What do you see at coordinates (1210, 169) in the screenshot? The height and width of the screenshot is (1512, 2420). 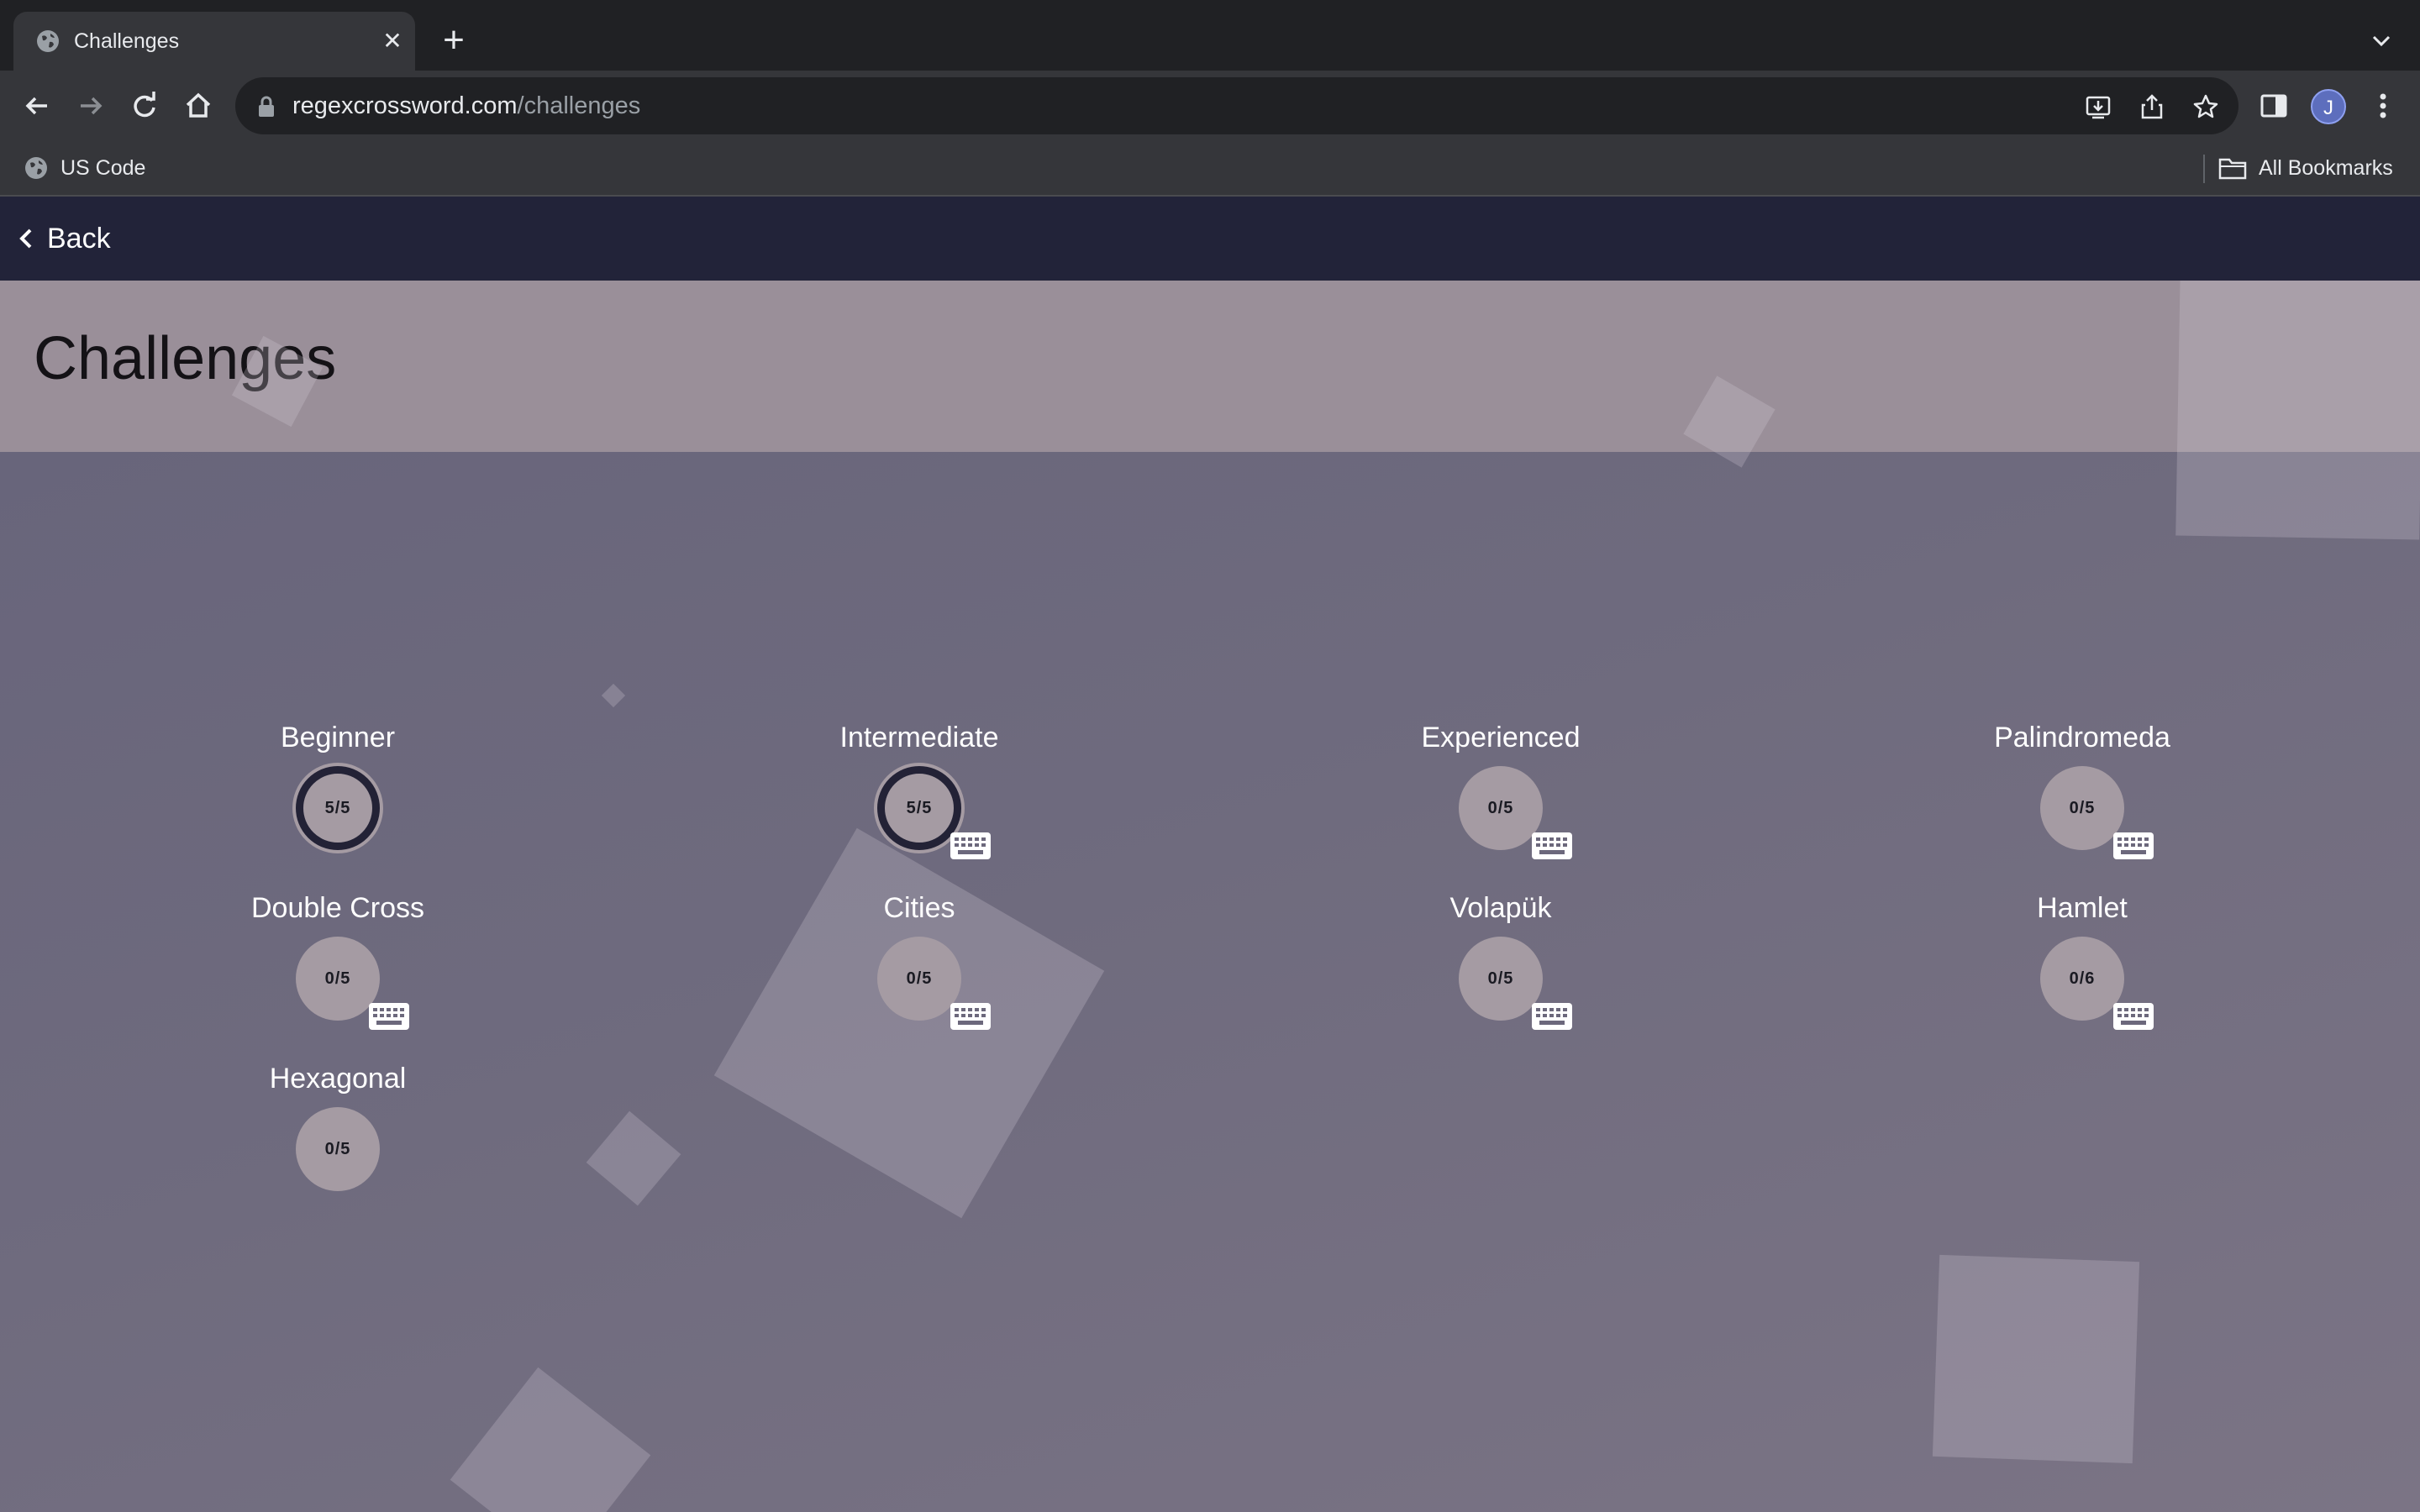 I see `bookmarks-bar: US Code All Bookmarks` at bounding box center [1210, 169].